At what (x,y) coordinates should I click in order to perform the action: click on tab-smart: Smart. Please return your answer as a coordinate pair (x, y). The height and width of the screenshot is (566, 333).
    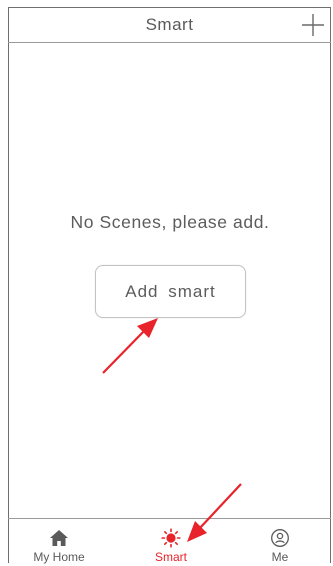
    Looking at the image, I should click on (171, 542).